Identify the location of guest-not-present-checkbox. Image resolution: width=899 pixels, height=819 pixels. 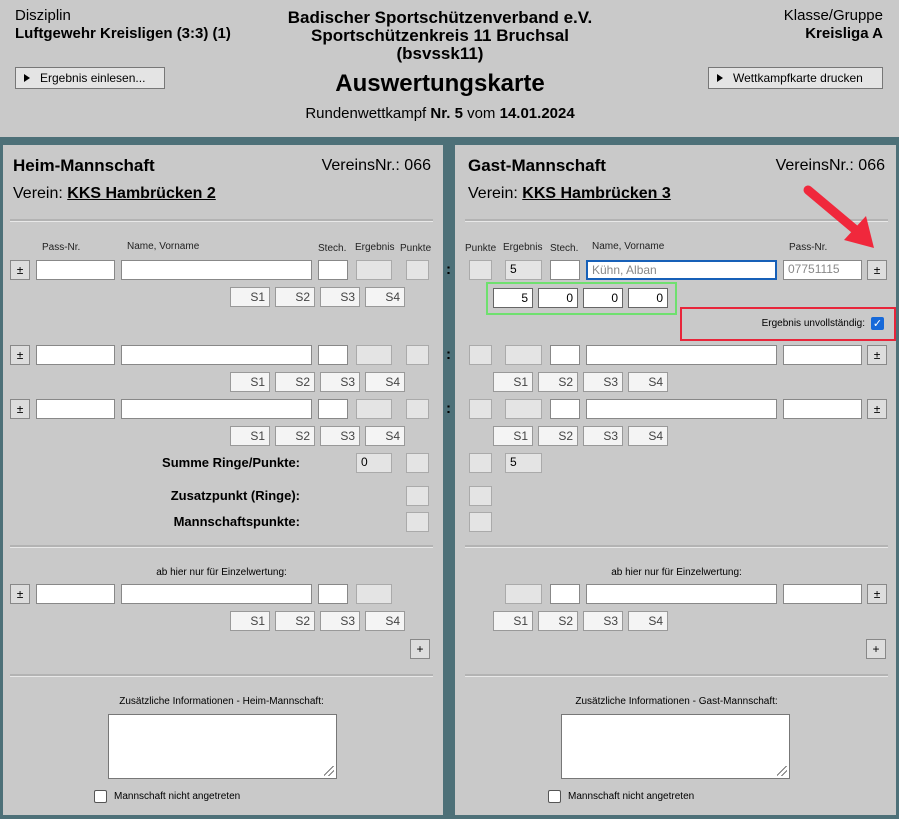
(554, 796).